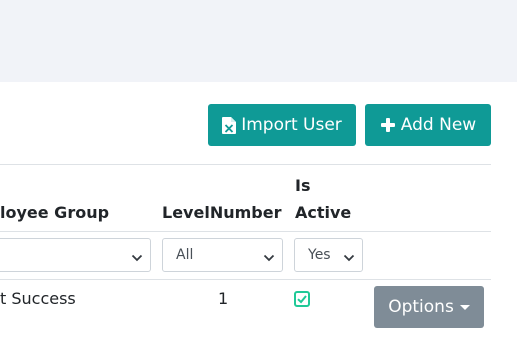 Image resolution: width=517 pixels, height=352 pixels. I want to click on header-employee-group: loyee Group, so click(54, 212).